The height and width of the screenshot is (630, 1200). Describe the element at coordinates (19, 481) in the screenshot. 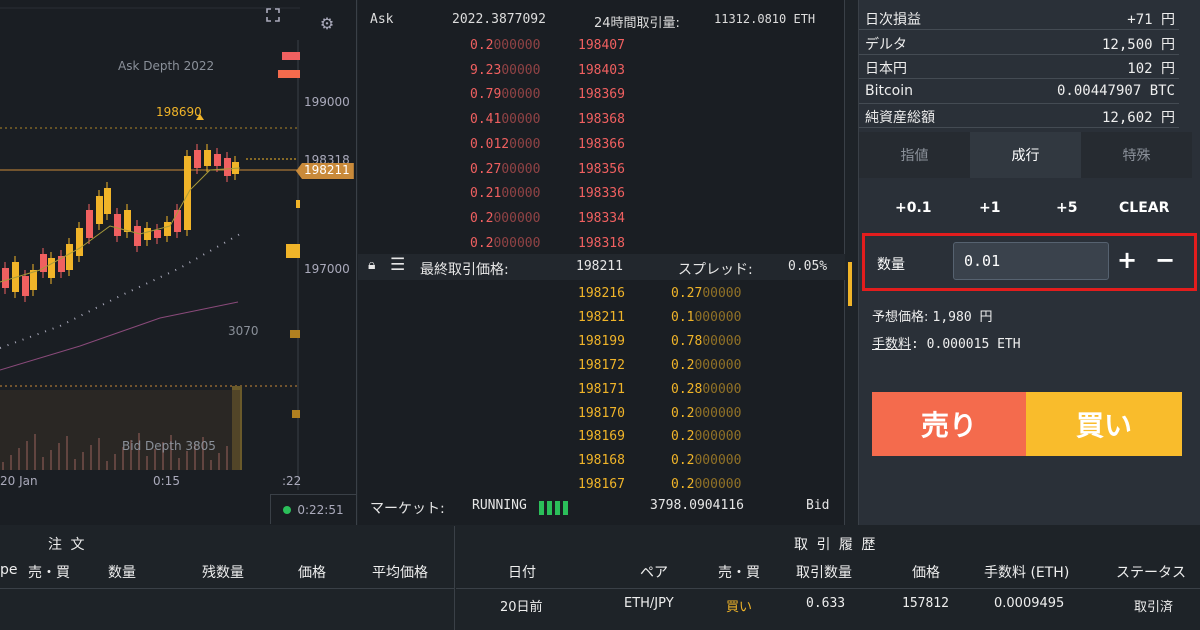

I see `time-axis-label: 20 Jan` at that location.